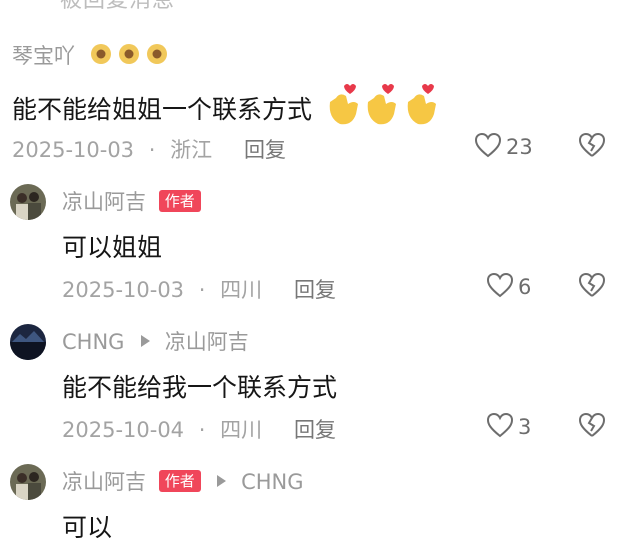 The height and width of the screenshot is (554, 640). What do you see at coordinates (112, 247) in the screenshot?
I see `comment-text: 可以姐姐` at bounding box center [112, 247].